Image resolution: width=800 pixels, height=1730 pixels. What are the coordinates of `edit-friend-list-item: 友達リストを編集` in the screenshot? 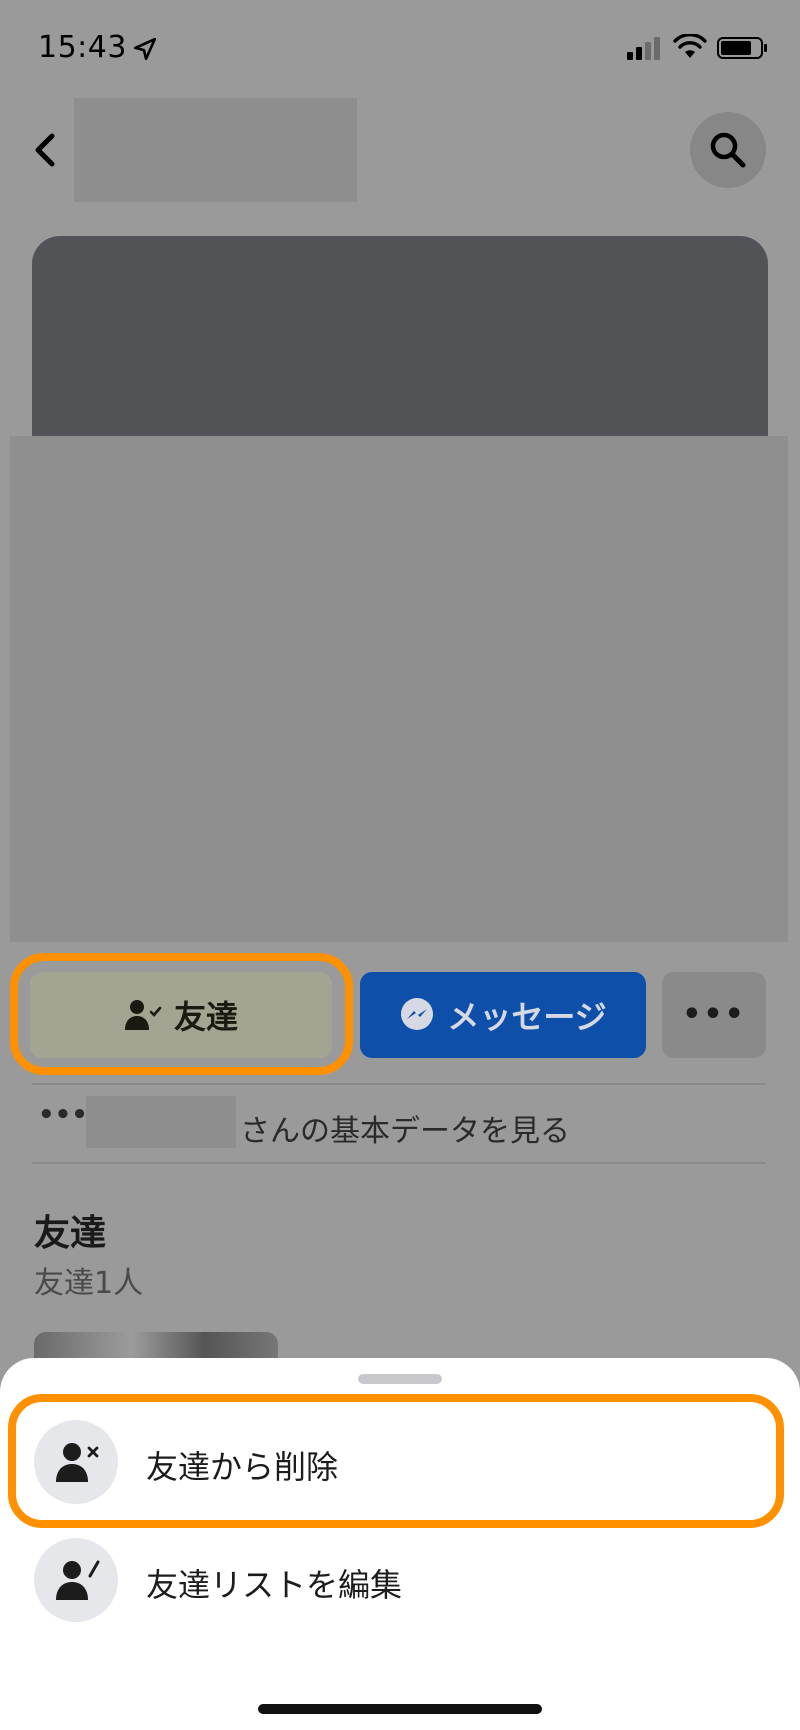 It's located at (400, 1579).